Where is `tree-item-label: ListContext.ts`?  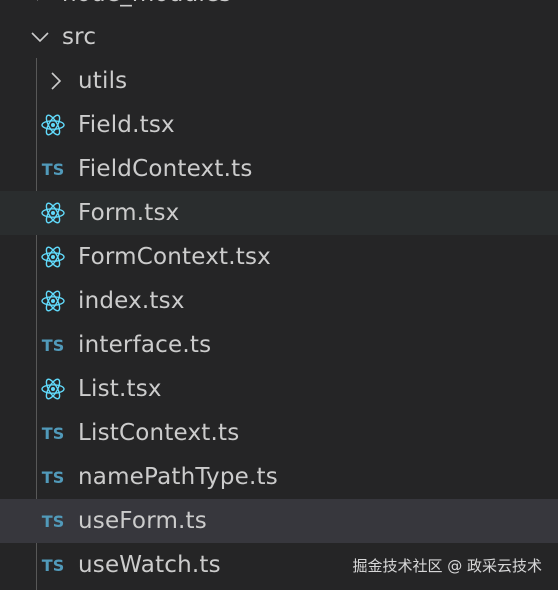
tree-item-label: ListContext.ts is located at coordinates (159, 433).